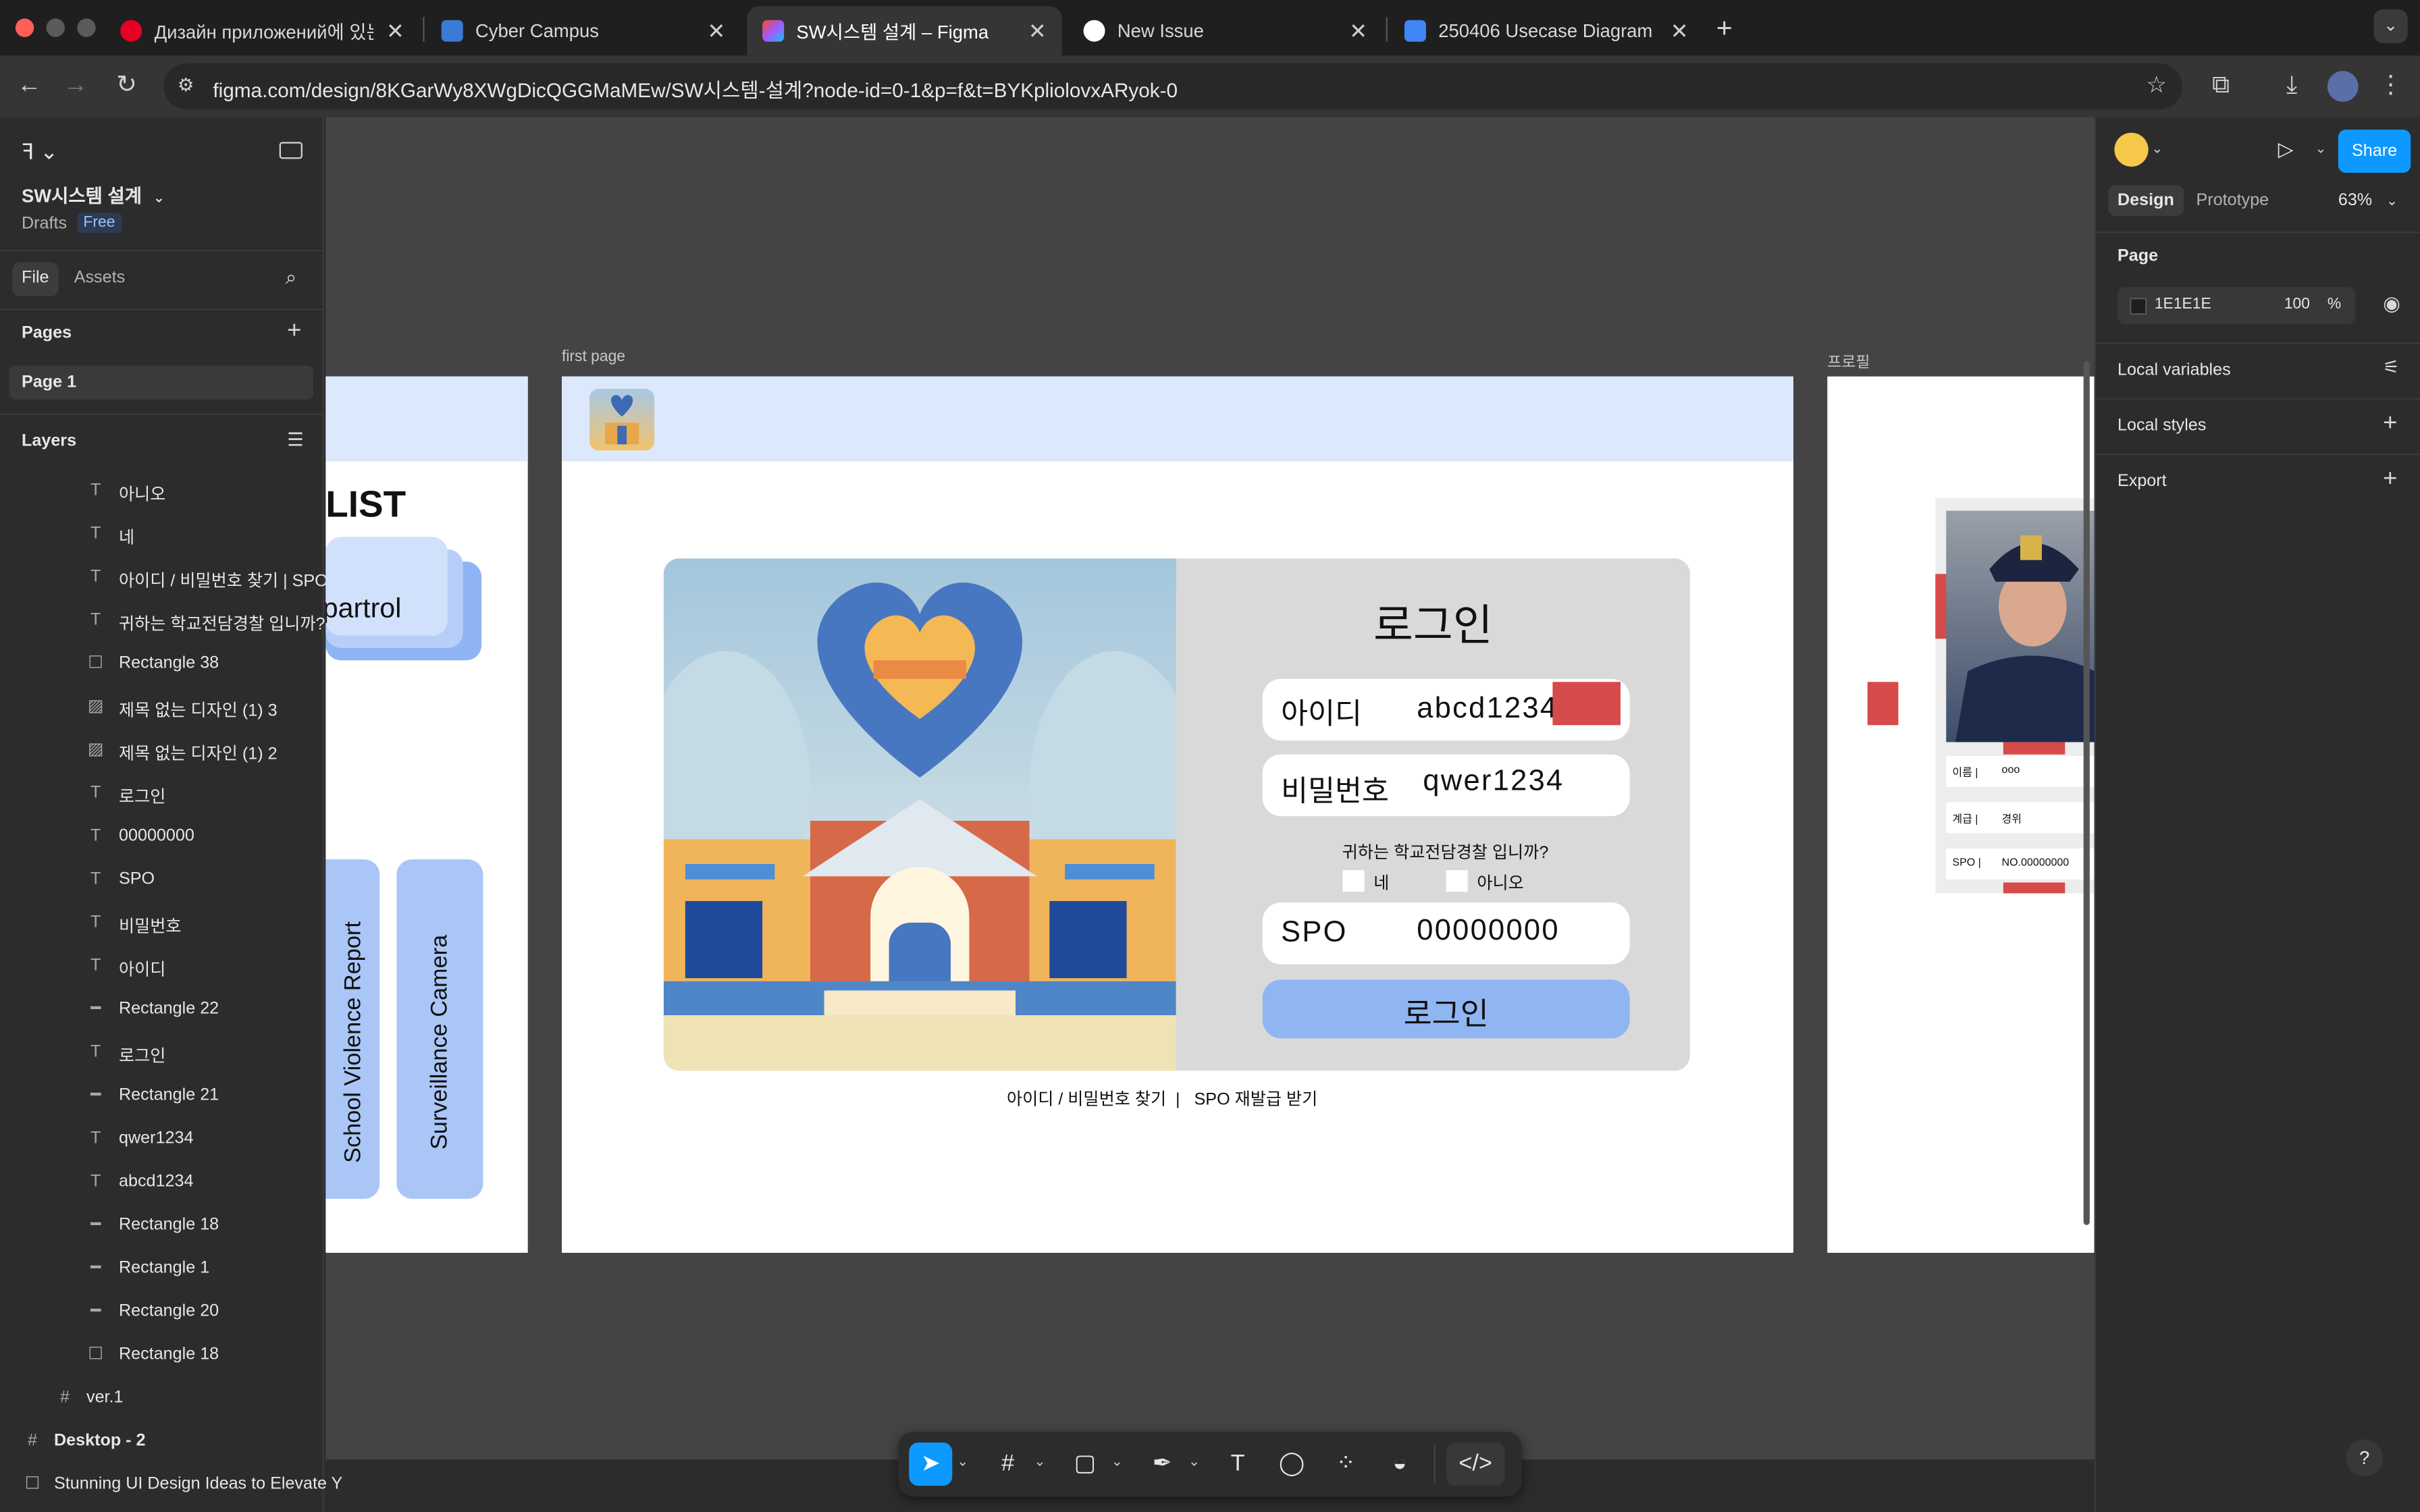 This screenshot has height=1512, width=2420. What do you see at coordinates (1225, 30) in the screenshot?
I see `browser-tab-github: New Issue ✕` at bounding box center [1225, 30].